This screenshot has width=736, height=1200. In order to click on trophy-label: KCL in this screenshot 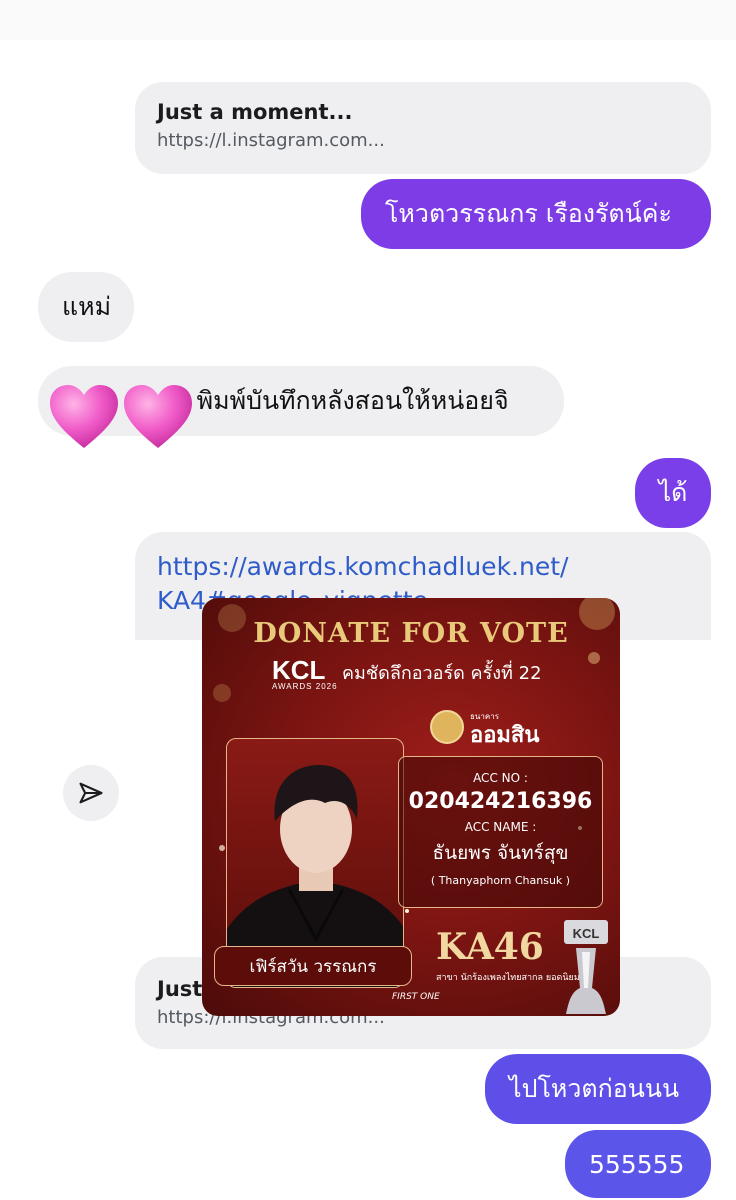, I will do `click(586, 933)`.